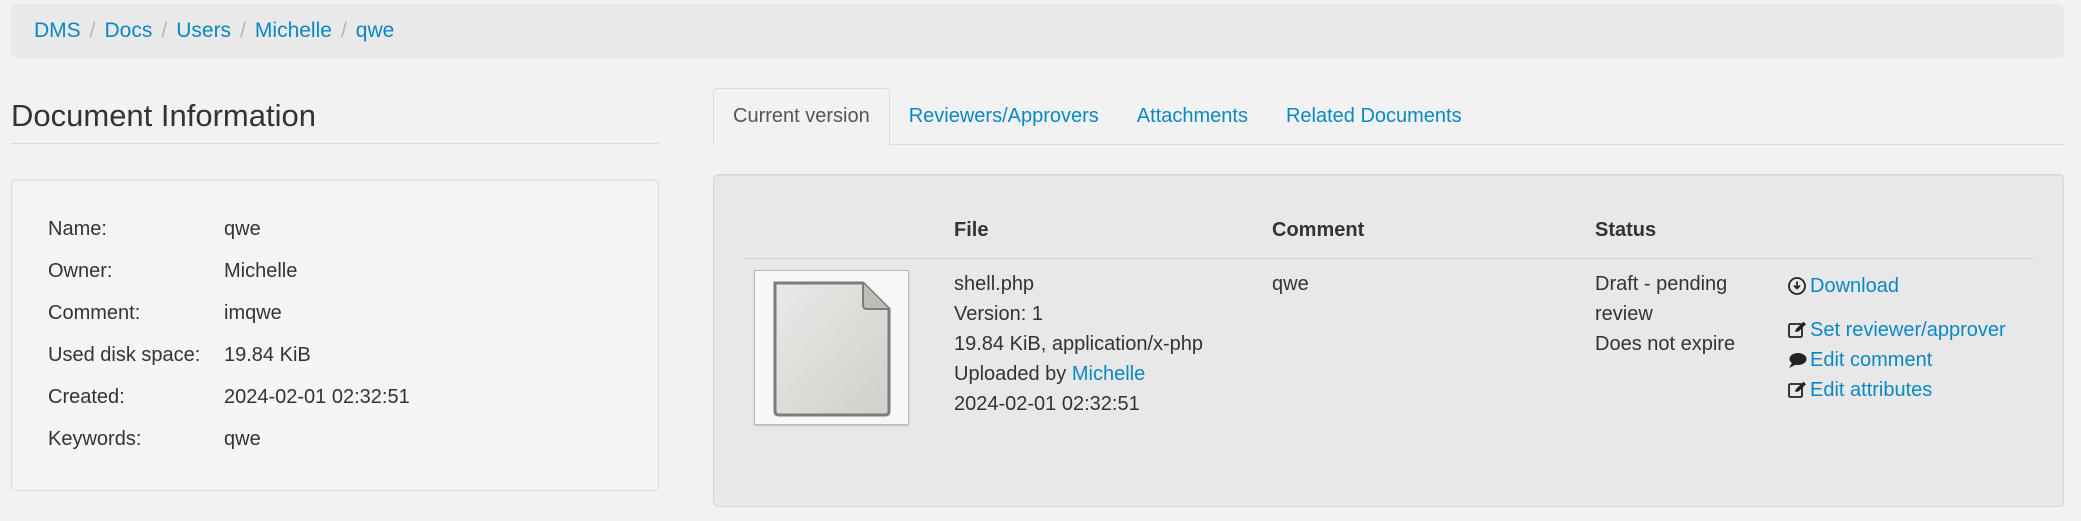  I want to click on info-row-created: Created: 2024-02-01 02:32:51, so click(229, 407).